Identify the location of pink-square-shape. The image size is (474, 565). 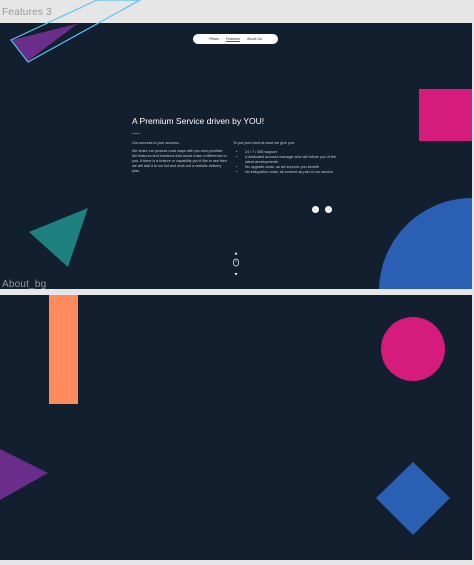
(445, 115).